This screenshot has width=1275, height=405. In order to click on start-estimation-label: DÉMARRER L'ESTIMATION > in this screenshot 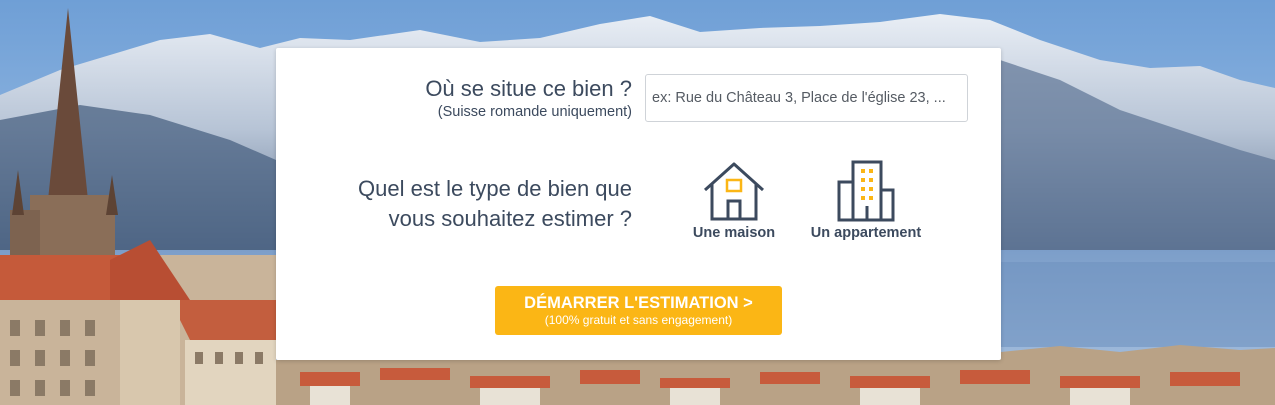, I will do `click(638, 303)`.